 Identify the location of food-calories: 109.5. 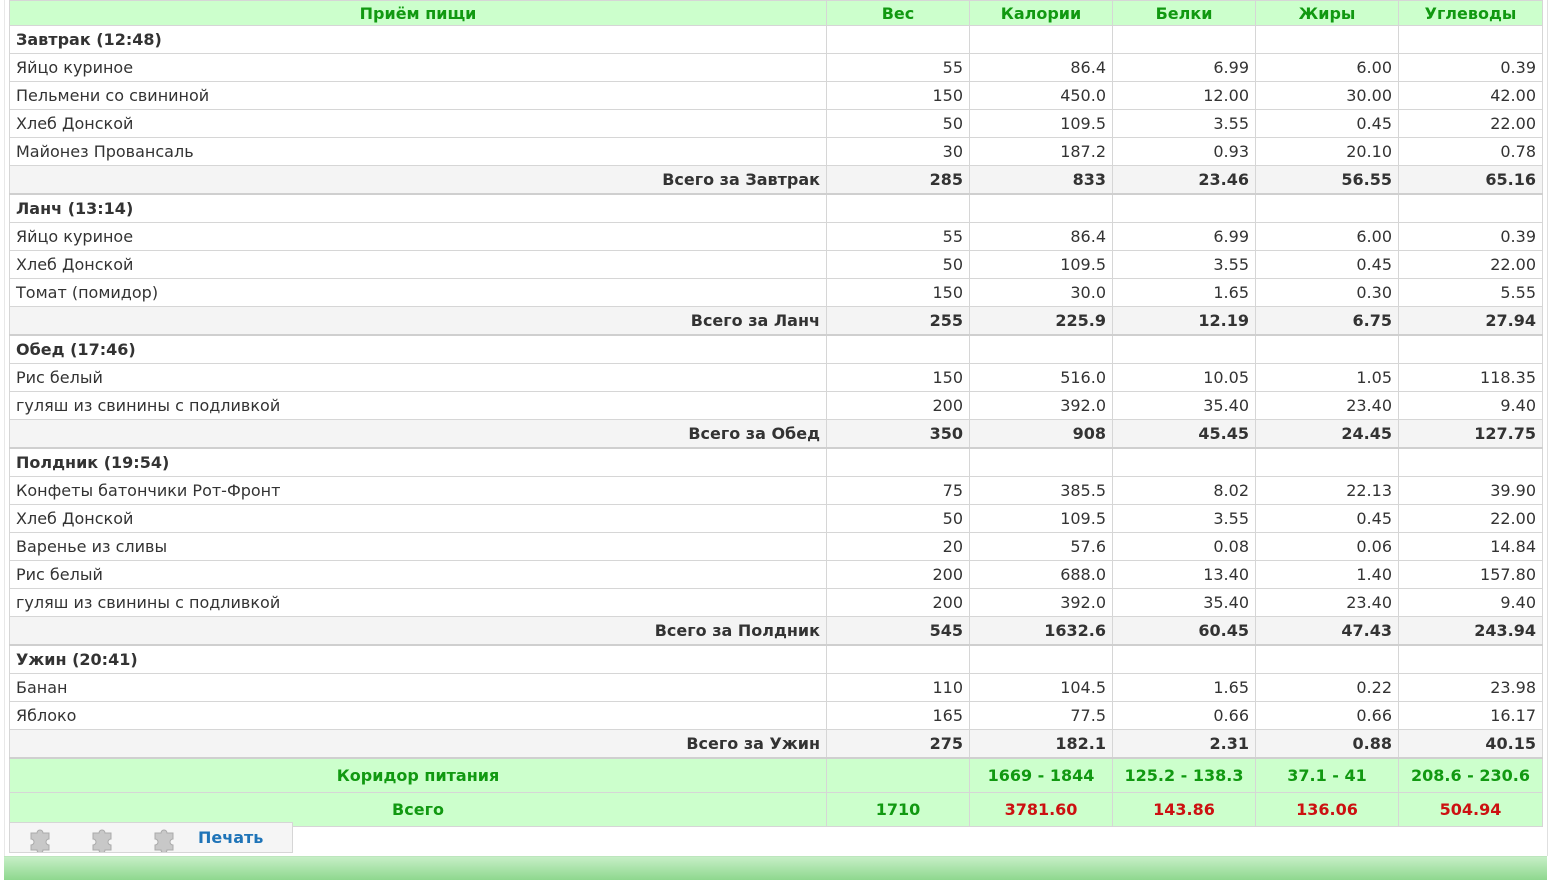
(1041, 123).